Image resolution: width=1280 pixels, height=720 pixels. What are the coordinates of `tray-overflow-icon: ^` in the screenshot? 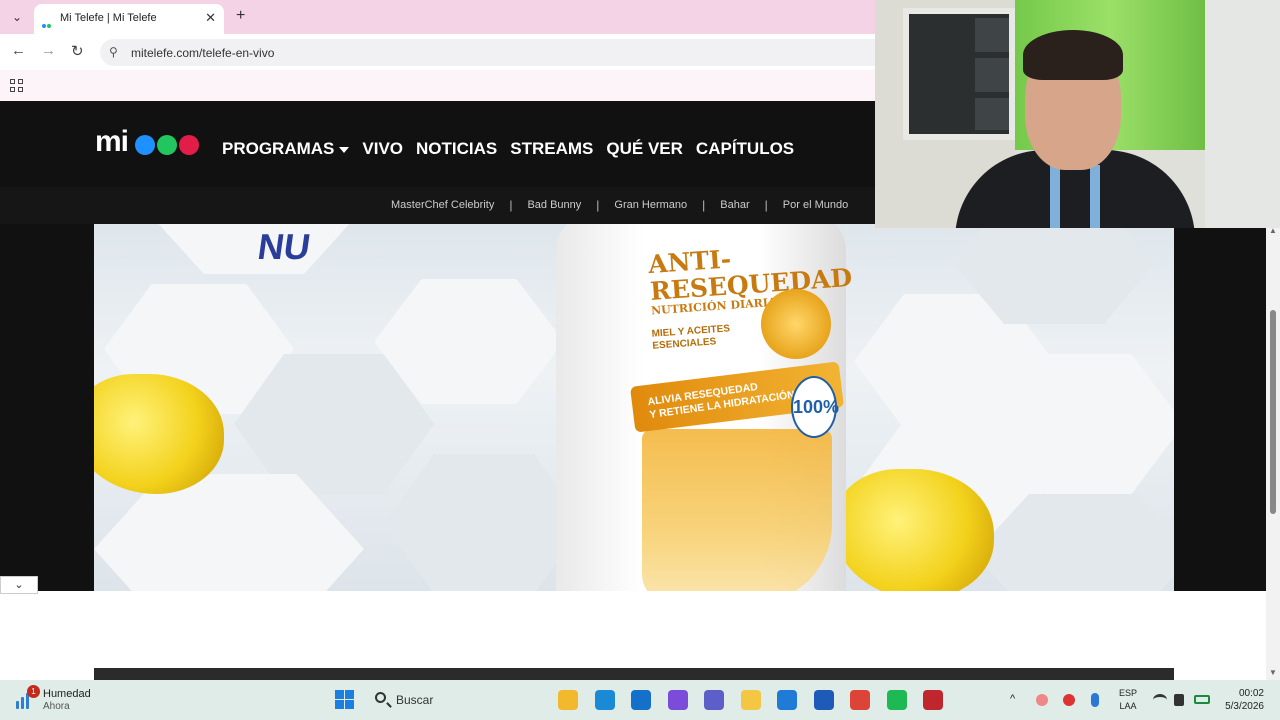 It's located at (1012, 706).